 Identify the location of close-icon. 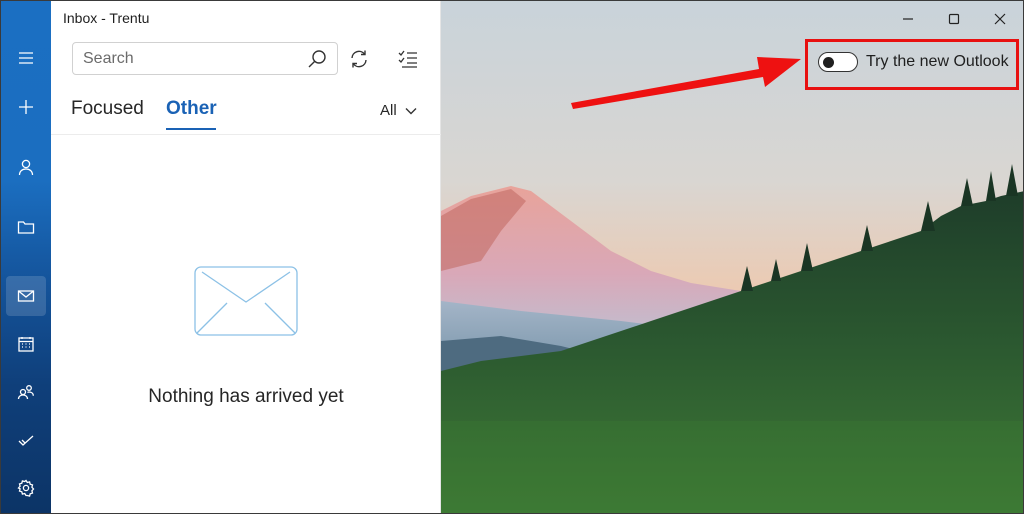
(1000, 19).